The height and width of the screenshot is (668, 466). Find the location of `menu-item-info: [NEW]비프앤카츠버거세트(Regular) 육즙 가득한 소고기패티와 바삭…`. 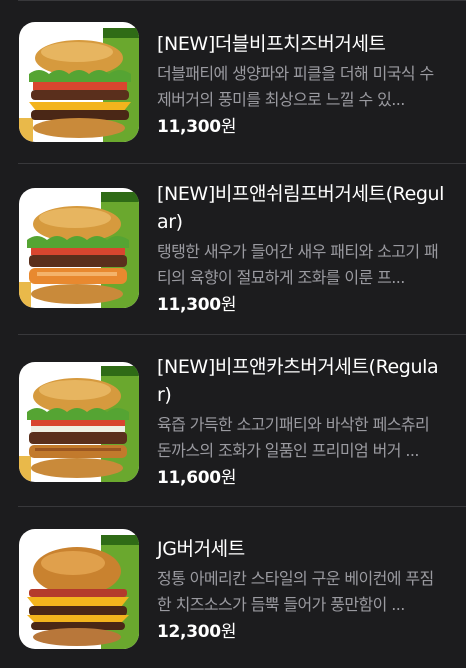

menu-item-info: [NEW]비프앤카츠버거세트(Regular) 육즙 가득한 소고기패티와 바삭… is located at coordinates (302, 421).